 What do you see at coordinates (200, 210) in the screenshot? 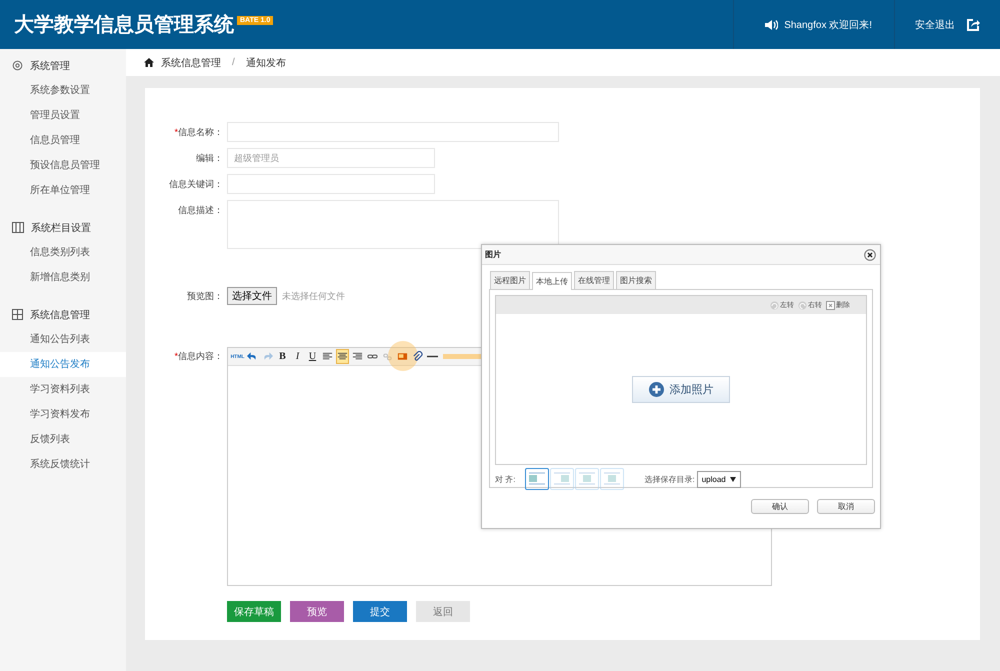
I see `field-label: 信息描述：` at bounding box center [200, 210].